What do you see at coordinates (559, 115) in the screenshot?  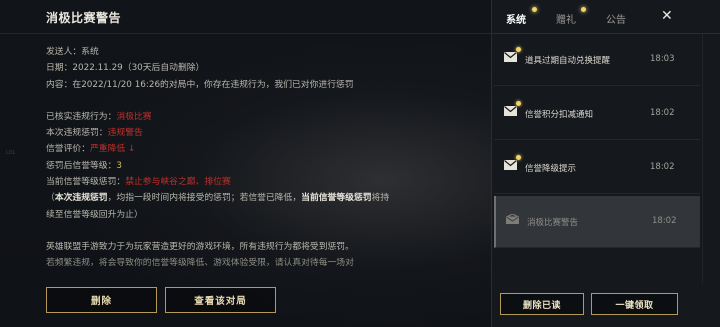 I see `item-title: 信誉积分扣减通知` at bounding box center [559, 115].